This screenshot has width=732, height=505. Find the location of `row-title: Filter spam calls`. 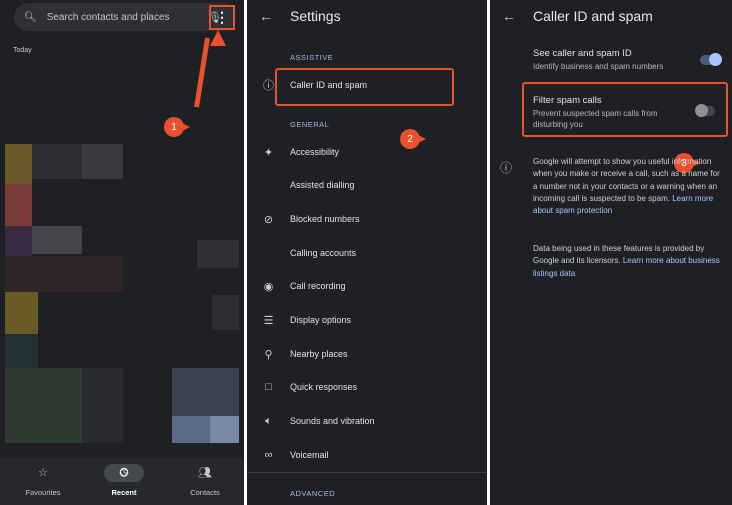

row-title: Filter spam calls is located at coordinates (567, 100).